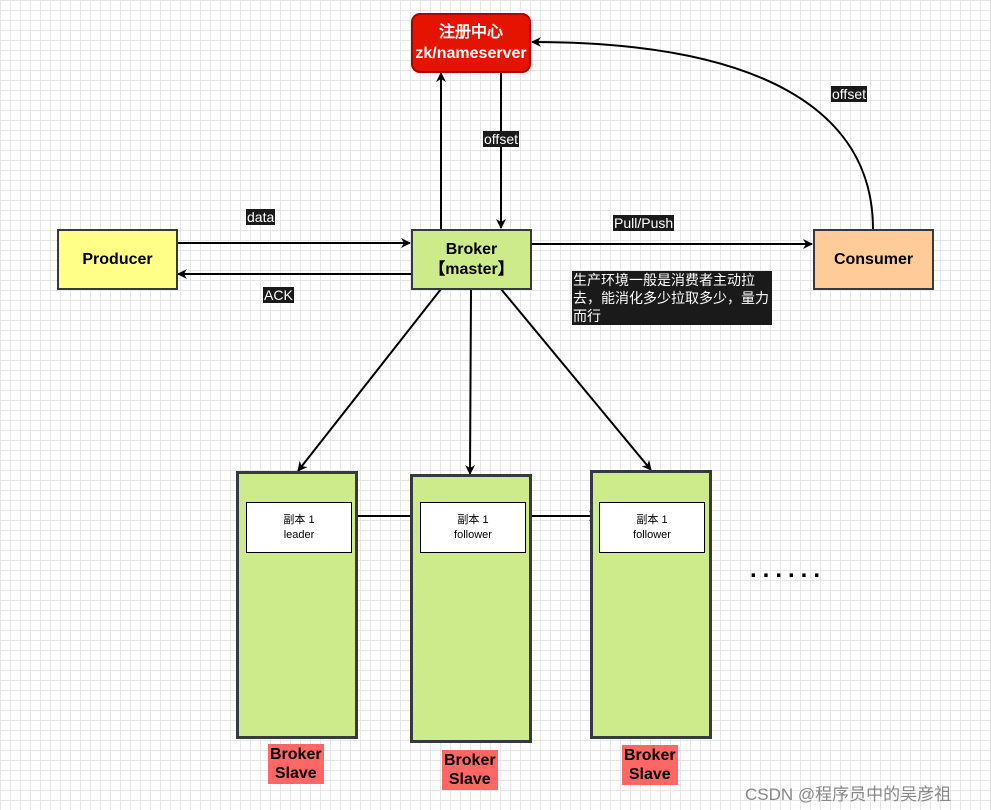 The image size is (991, 810). I want to click on edge-label-data: data, so click(261, 217).